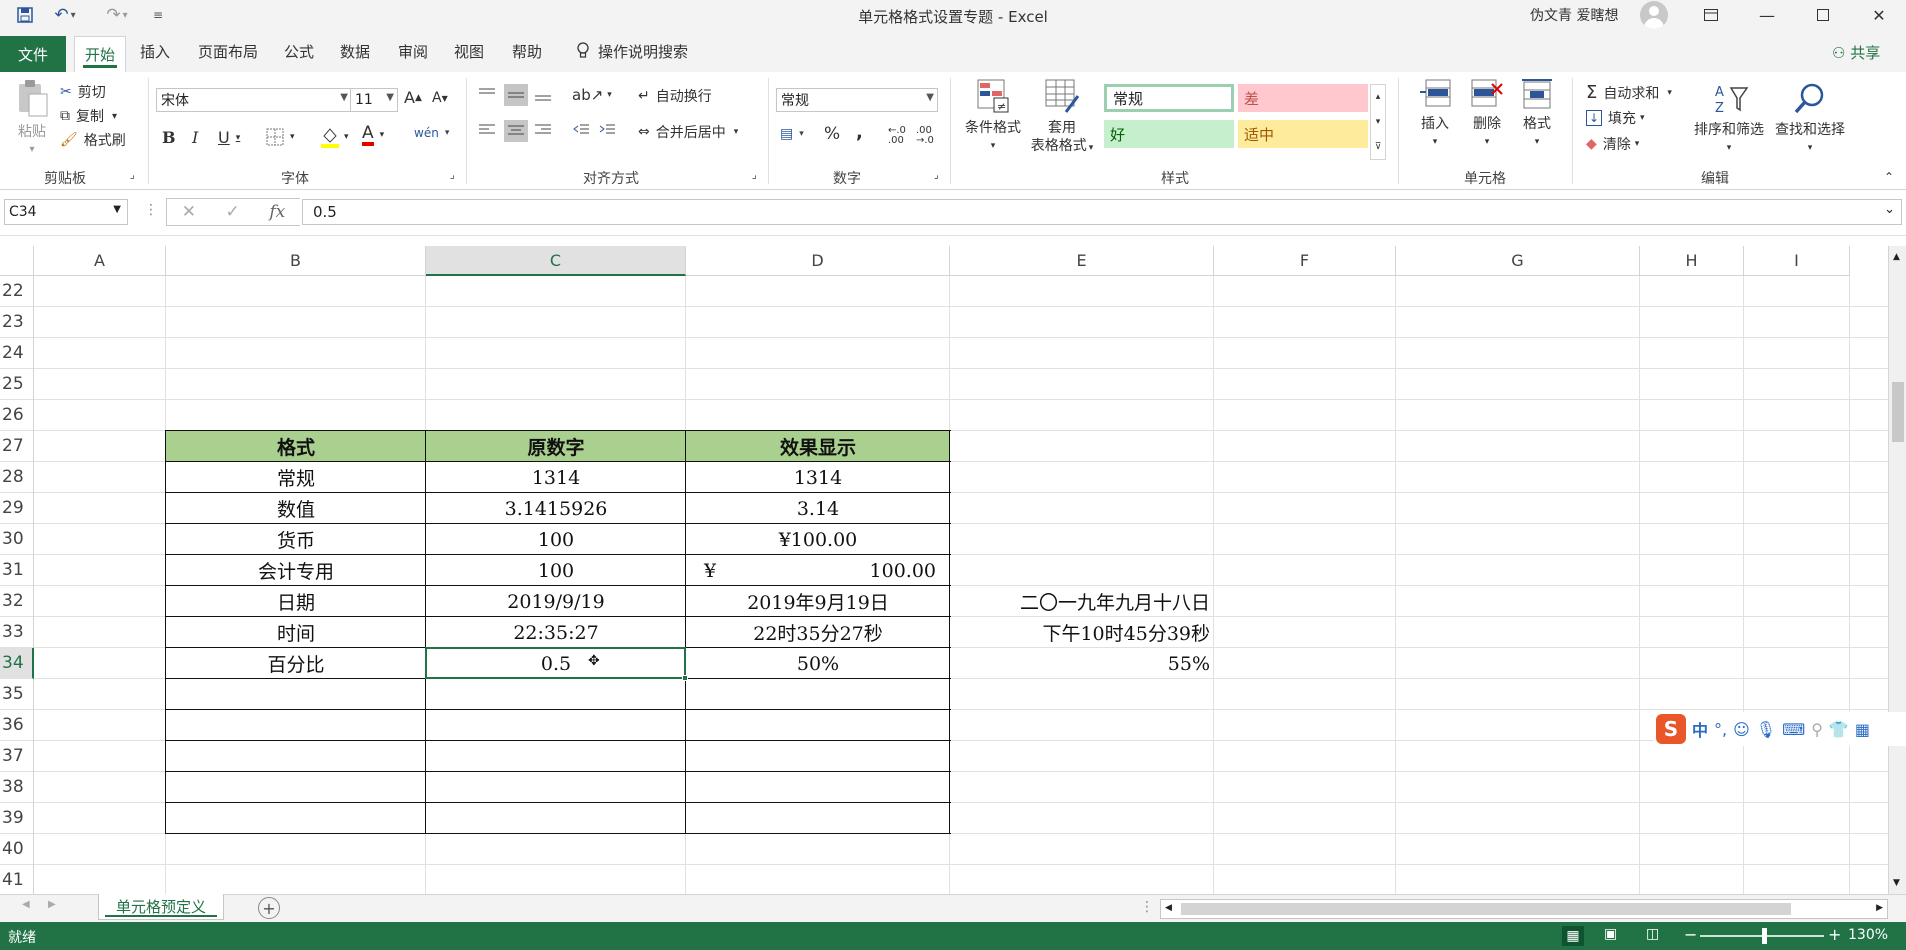  I want to click on fill-button: ↓ 填充 ▾, so click(1615, 118).